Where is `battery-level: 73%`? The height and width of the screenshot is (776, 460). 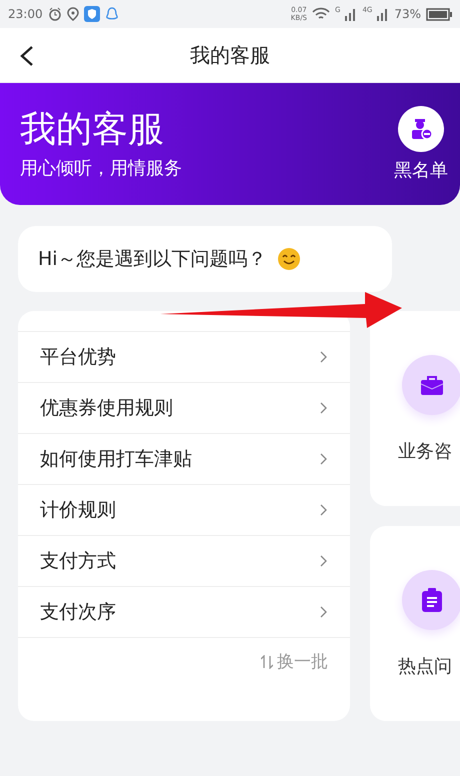
battery-level: 73% is located at coordinates (407, 14).